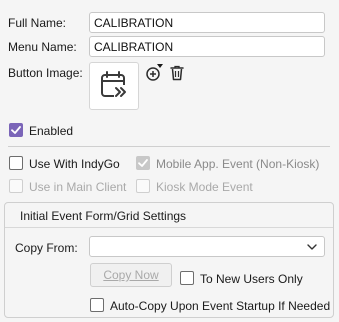 Image resolution: width=339 pixels, height=322 pixels. What do you see at coordinates (51, 131) in the screenshot?
I see `enabled-label: Enabled` at bounding box center [51, 131].